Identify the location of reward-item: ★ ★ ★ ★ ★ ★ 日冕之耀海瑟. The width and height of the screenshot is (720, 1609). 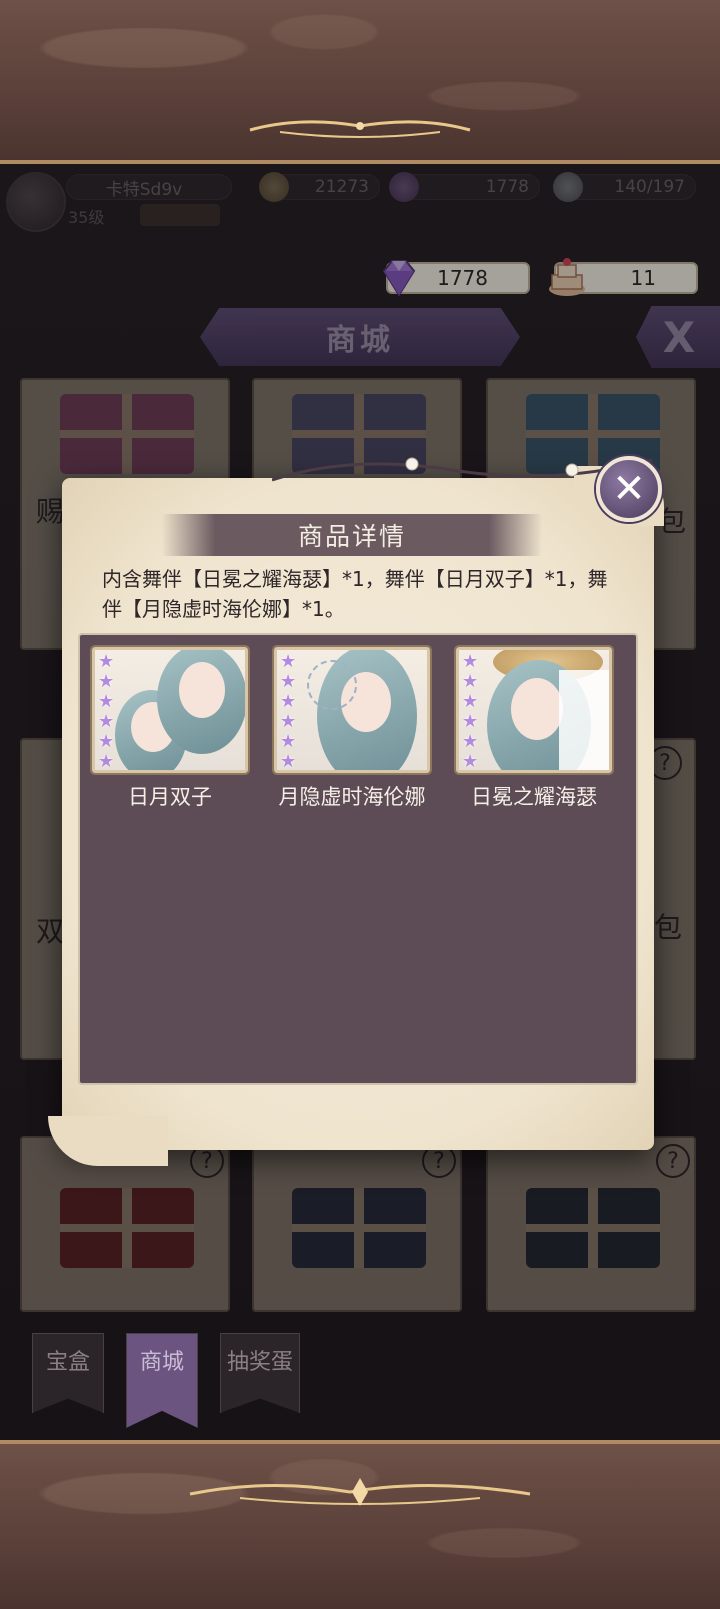
(534, 728).